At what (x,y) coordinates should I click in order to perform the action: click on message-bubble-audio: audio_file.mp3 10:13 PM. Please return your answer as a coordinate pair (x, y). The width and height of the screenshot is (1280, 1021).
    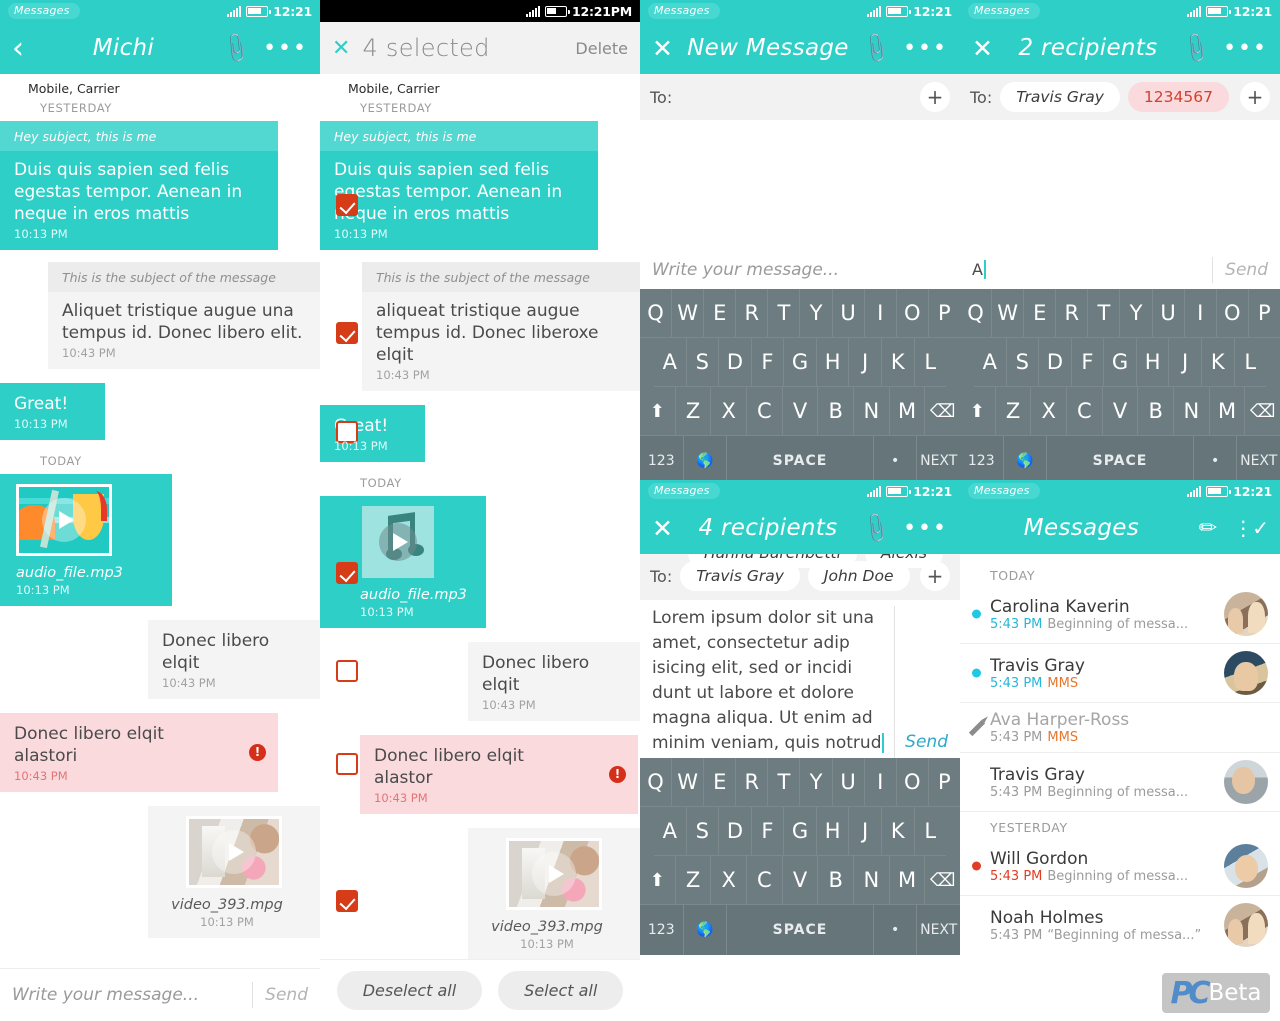
    Looking at the image, I should click on (86, 540).